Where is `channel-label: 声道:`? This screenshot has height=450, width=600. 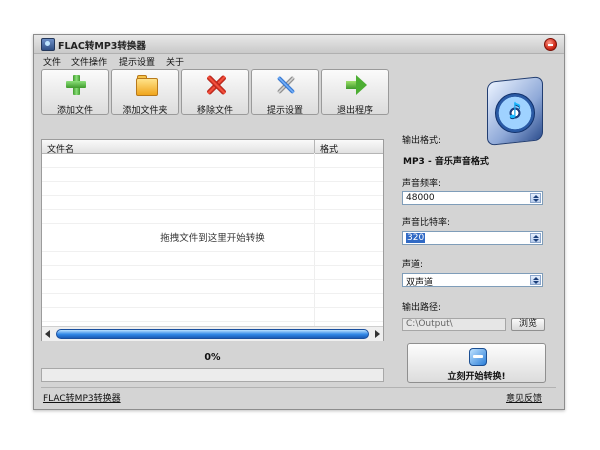
channel-label: 声道: is located at coordinates (413, 265).